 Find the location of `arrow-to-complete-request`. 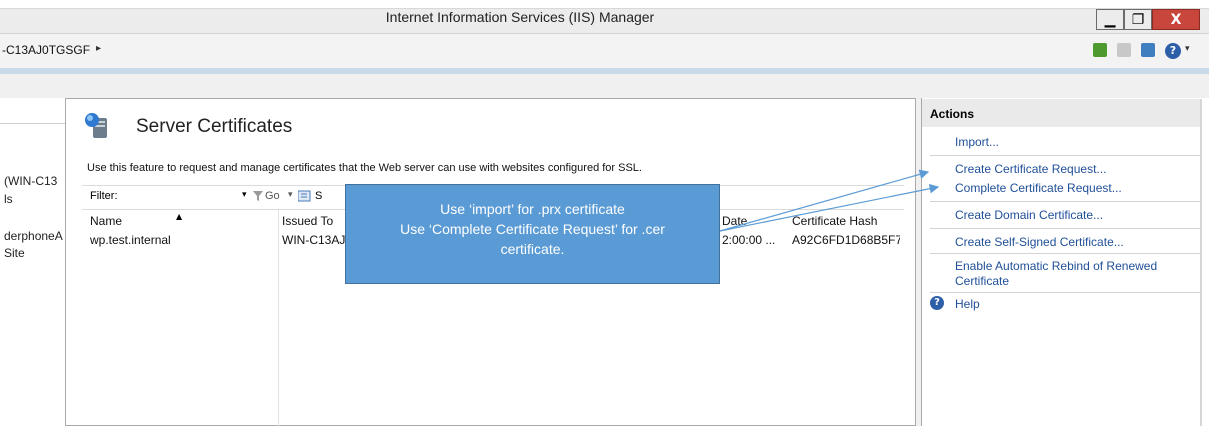

arrow-to-complete-request is located at coordinates (829, 207).